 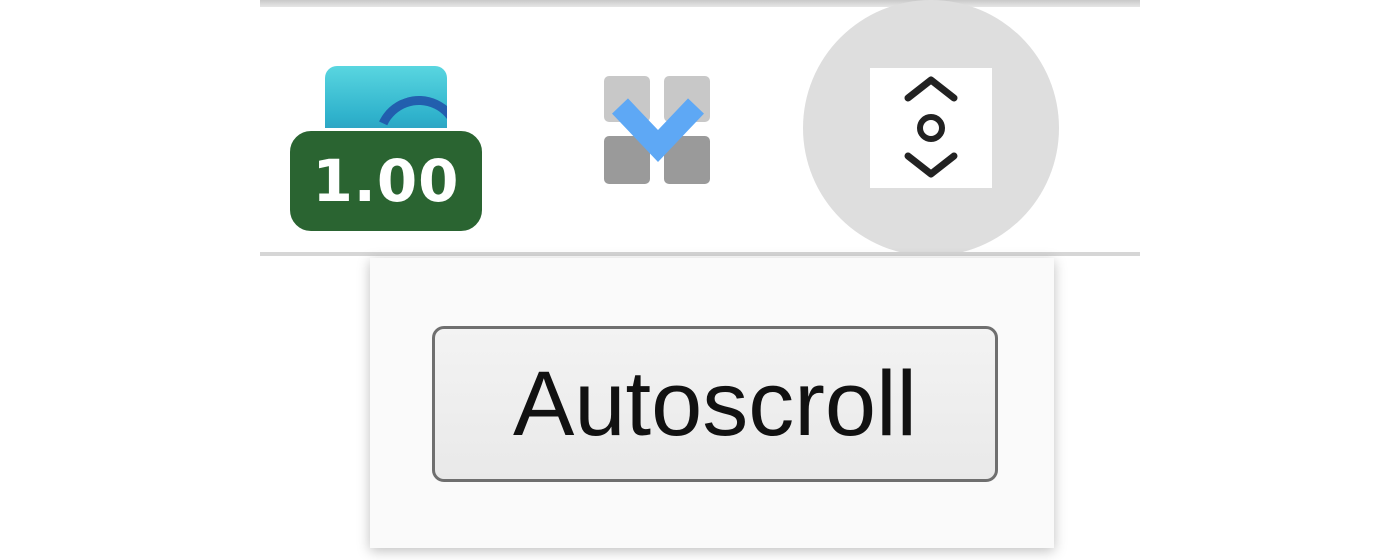 I want to click on autoscroll-icon-frame, so click(x=931, y=128).